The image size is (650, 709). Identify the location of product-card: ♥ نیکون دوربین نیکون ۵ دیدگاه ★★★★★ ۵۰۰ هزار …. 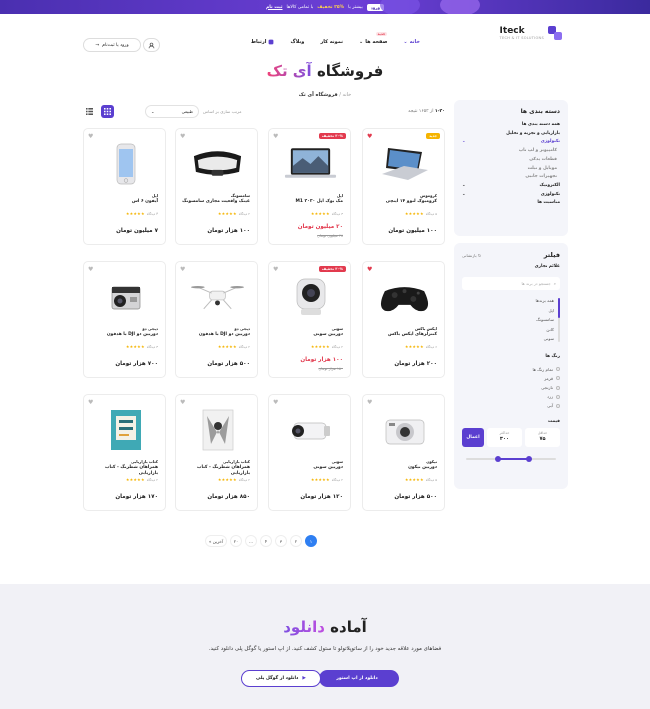
(403, 452).